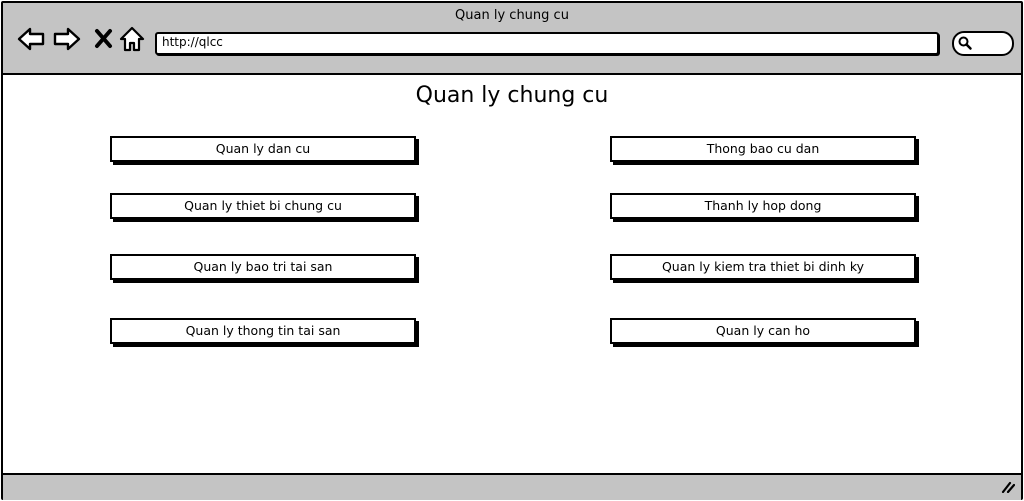  I want to click on manage-residents-button: Quan ly dan cu, so click(263, 149).